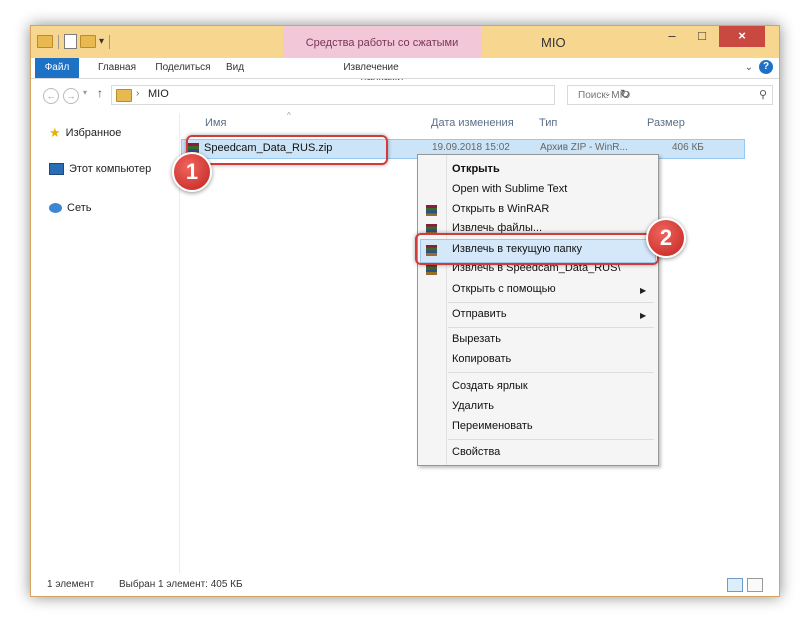  Describe the element at coordinates (490, 386) in the screenshot. I see `menu-item-create-shortcut: Создать ярлык` at that location.